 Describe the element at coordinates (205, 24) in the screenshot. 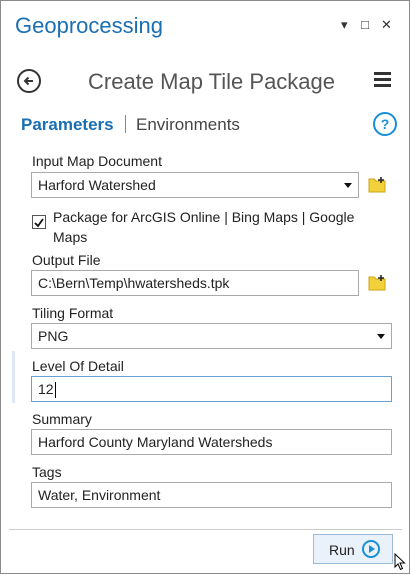

I see `pane-titlebar: Geoprocessing ▾ □ ✕` at that location.